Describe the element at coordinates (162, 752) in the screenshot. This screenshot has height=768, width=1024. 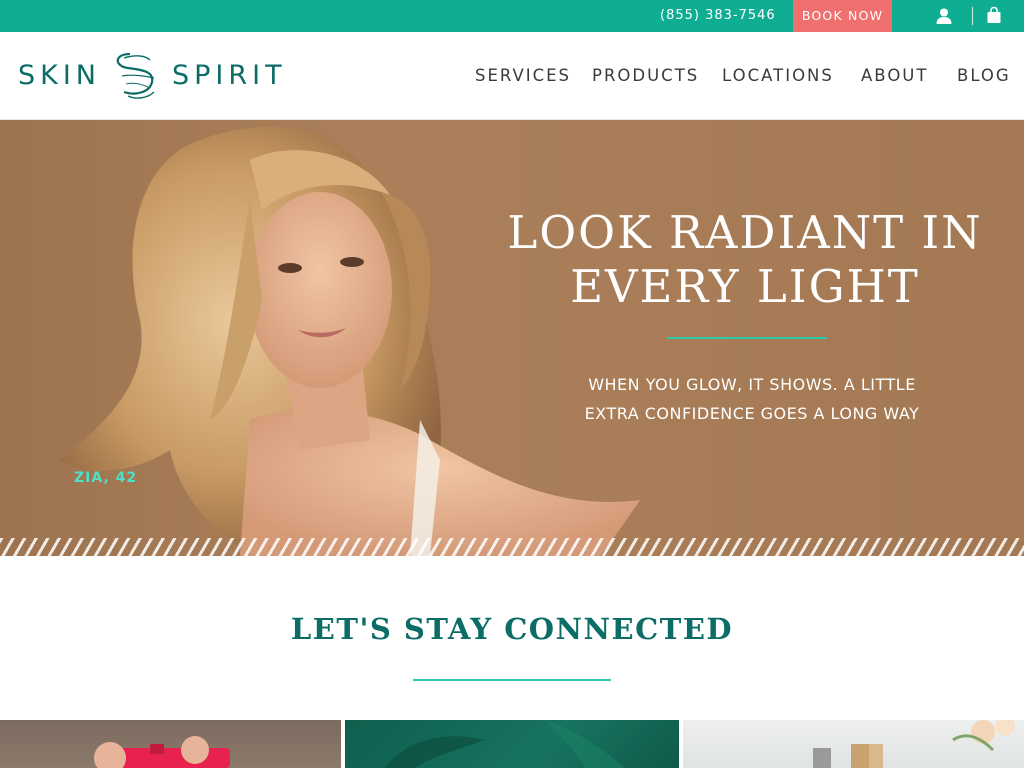
I see `gift-box-image` at that location.